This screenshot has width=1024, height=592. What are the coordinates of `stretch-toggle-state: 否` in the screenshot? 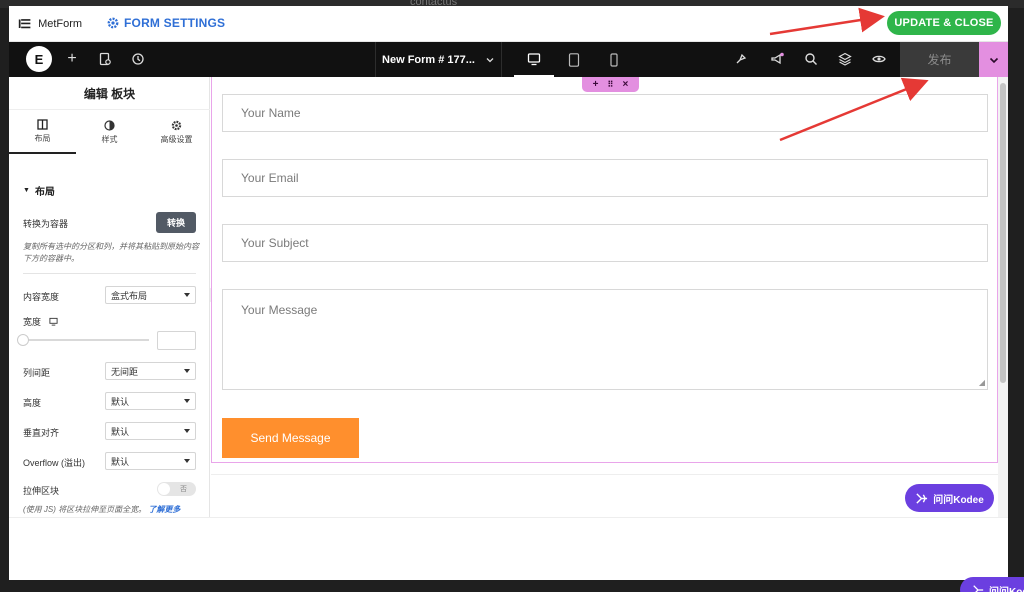 It's located at (183, 489).